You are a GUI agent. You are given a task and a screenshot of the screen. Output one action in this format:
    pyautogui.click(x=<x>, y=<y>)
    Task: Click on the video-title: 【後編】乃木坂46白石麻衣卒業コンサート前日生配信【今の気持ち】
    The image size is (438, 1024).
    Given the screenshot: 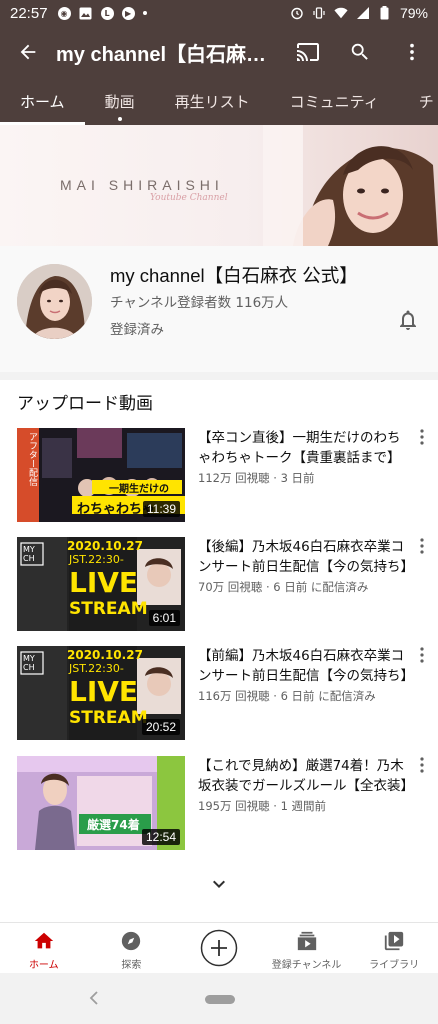 What is the action you would take?
    pyautogui.click(x=304, y=557)
    